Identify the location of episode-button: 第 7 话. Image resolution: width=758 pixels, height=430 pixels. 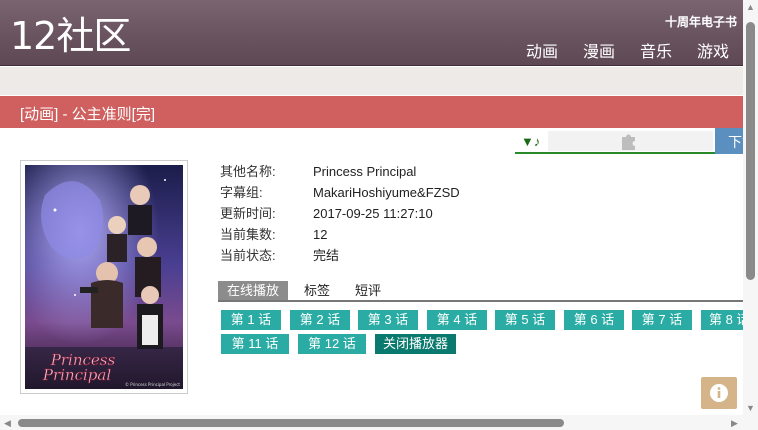
(662, 320).